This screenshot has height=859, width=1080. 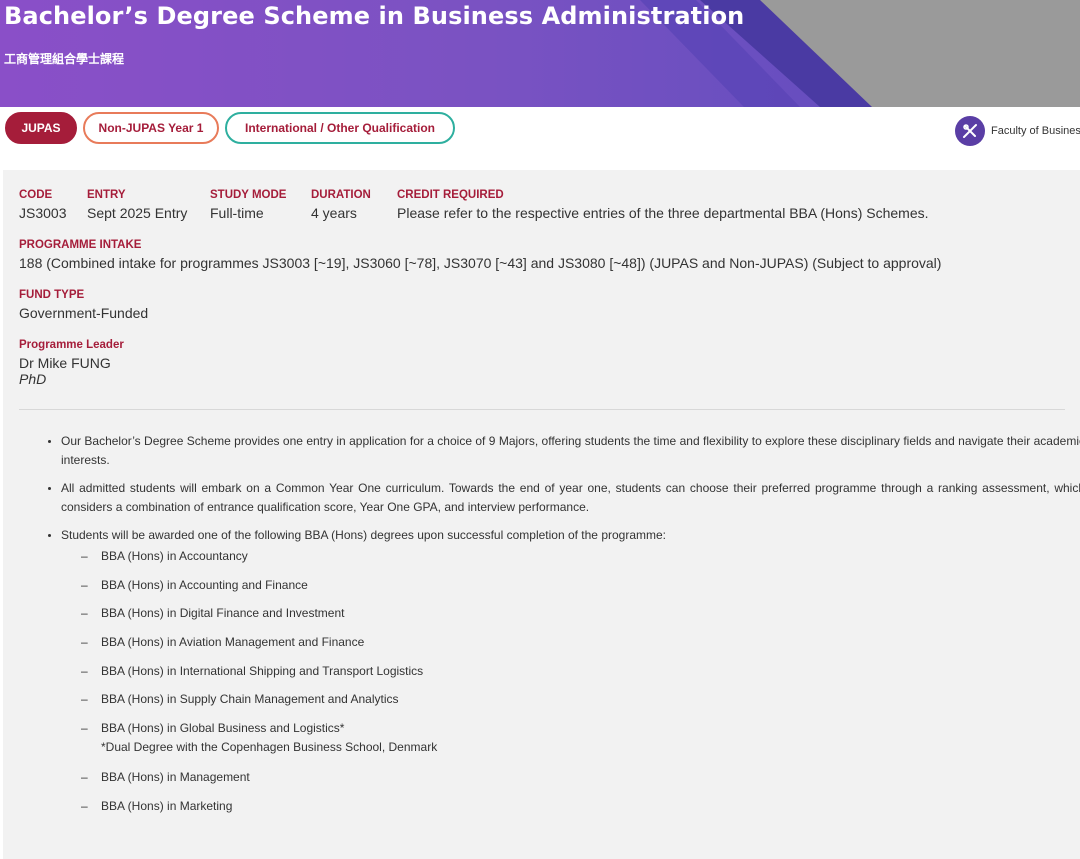 I want to click on tab-jupas: JUPAS, so click(x=41, y=128).